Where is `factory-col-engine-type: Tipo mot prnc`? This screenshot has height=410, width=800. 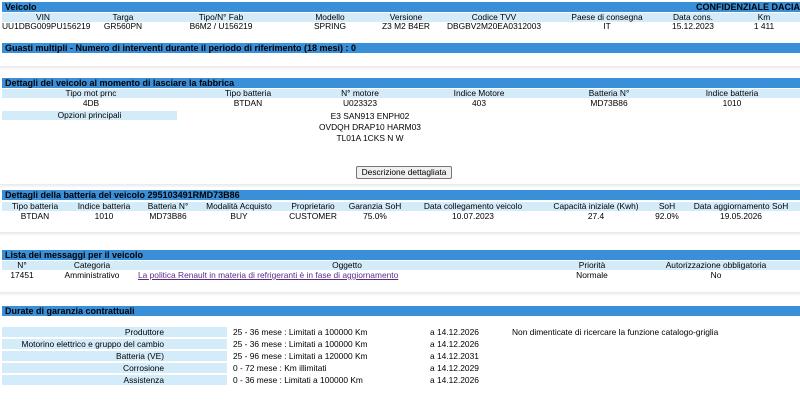 factory-col-engine-type: Tipo mot prnc is located at coordinates (91, 93).